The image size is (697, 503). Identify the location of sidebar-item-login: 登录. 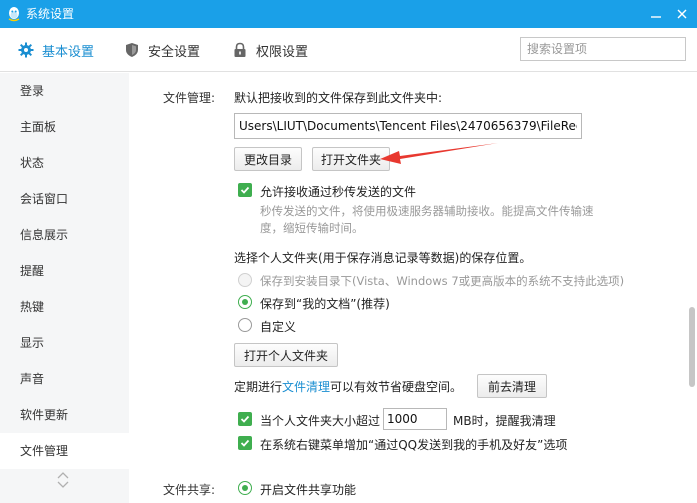
(64, 91).